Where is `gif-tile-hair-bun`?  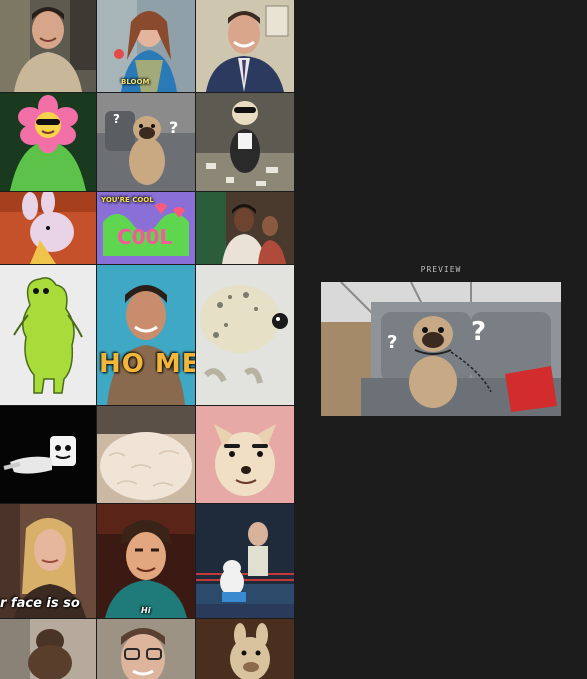
gif-tile-hair-bun is located at coordinates (48, 649).